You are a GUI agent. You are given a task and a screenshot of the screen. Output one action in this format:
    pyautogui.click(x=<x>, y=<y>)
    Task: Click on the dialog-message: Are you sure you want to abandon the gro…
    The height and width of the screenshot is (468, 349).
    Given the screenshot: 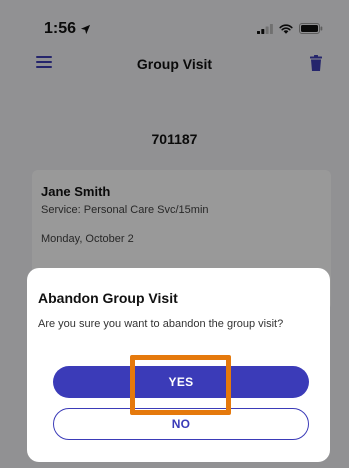 What is the action you would take?
    pyautogui.click(x=161, y=324)
    